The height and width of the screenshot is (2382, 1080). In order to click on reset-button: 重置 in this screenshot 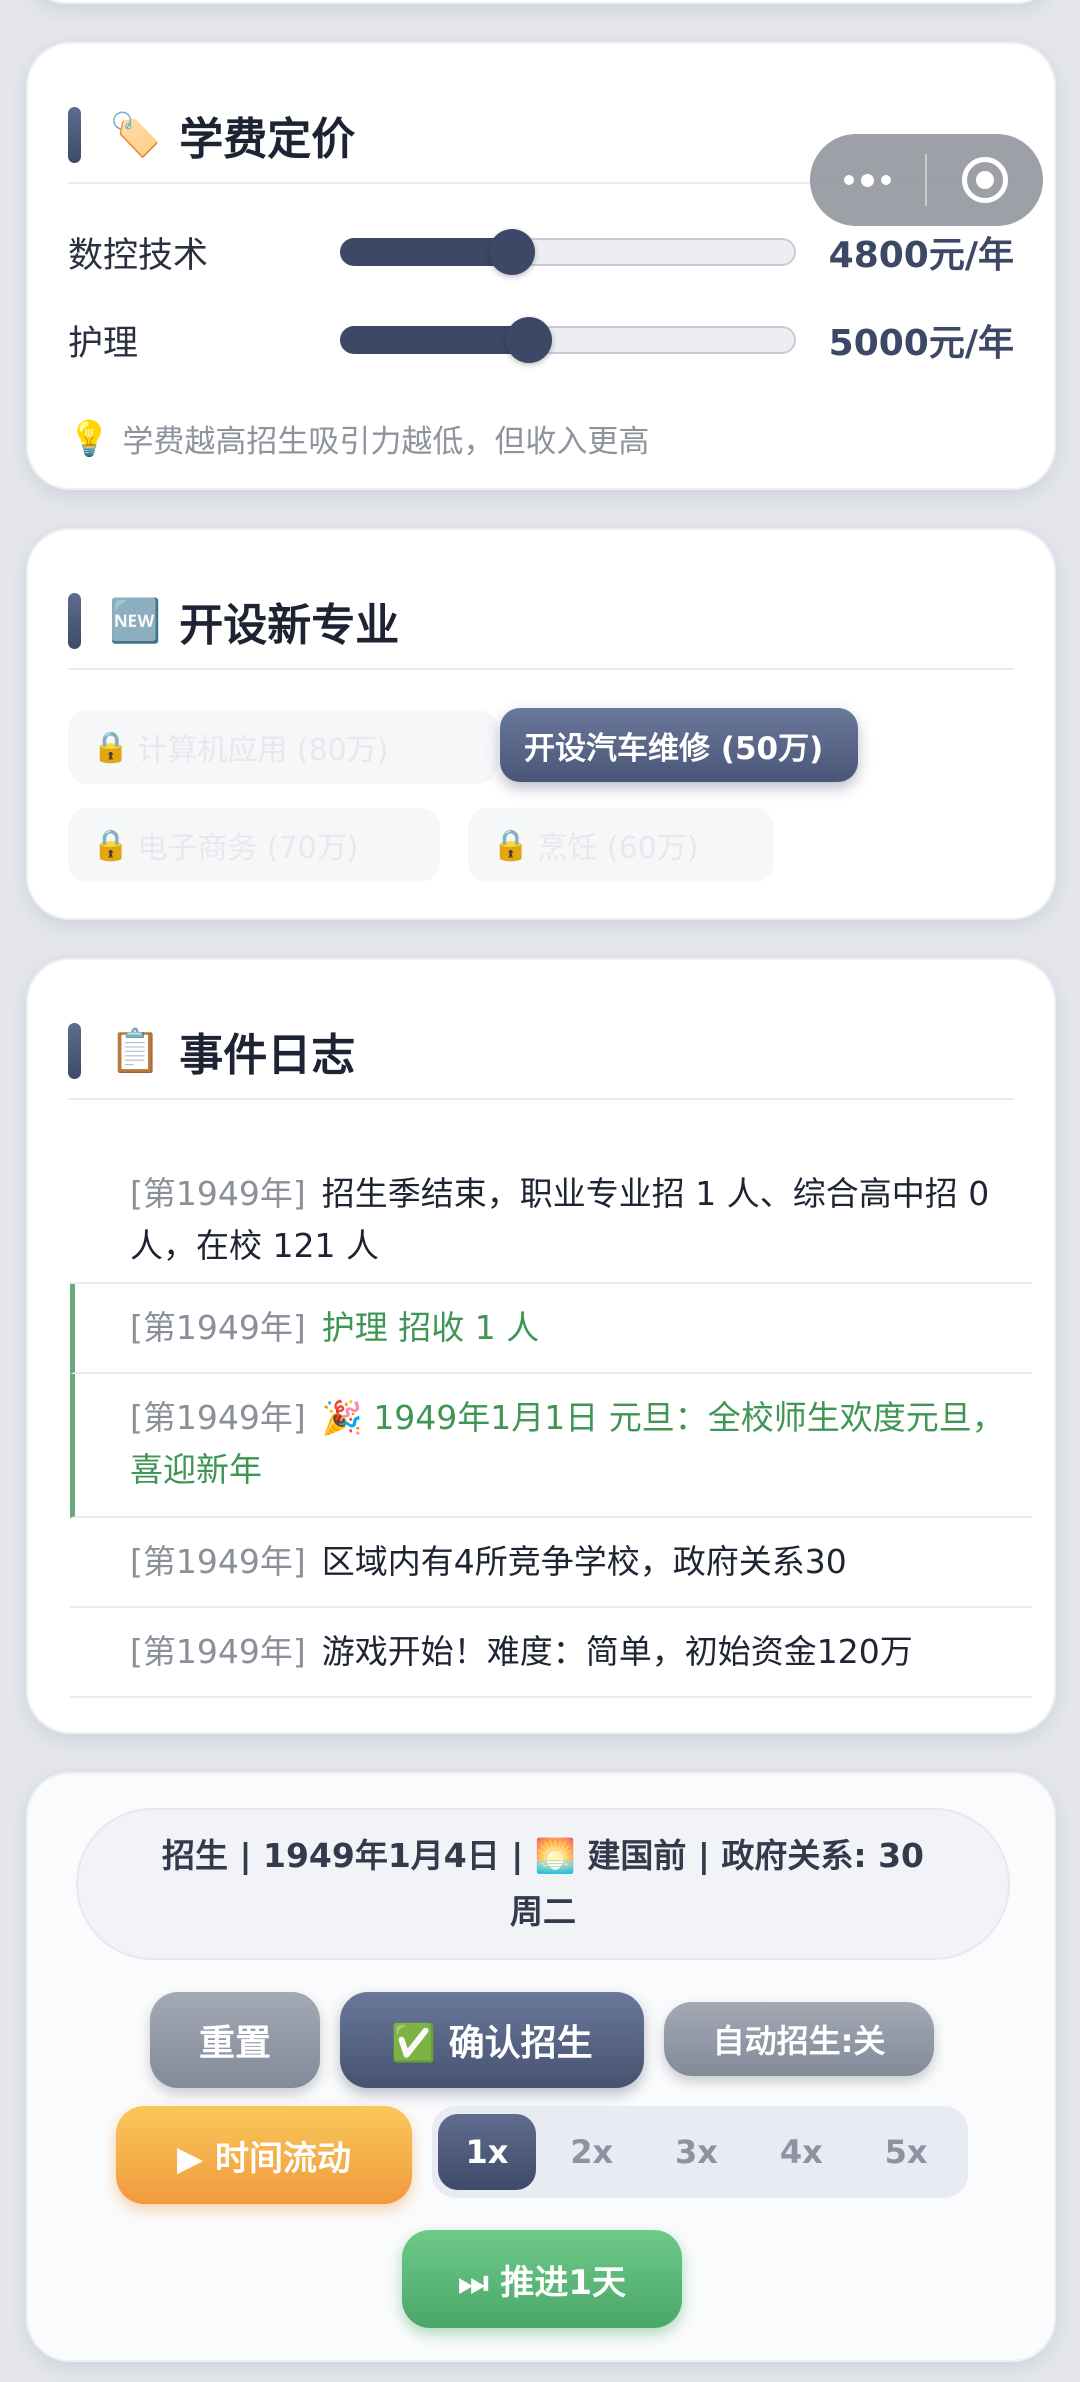, I will do `click(235, 2040)`.